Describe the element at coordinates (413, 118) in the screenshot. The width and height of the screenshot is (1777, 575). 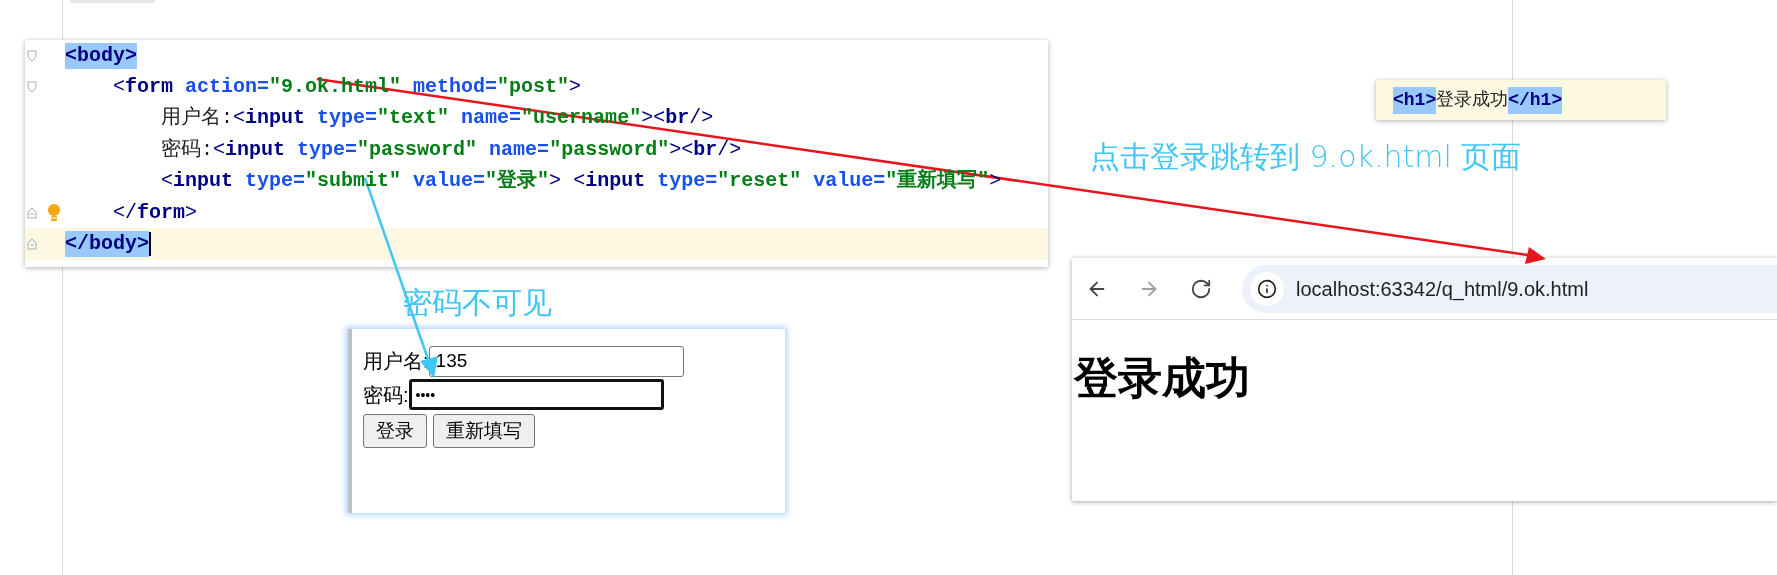
I see `code-token: "text"` at that location.